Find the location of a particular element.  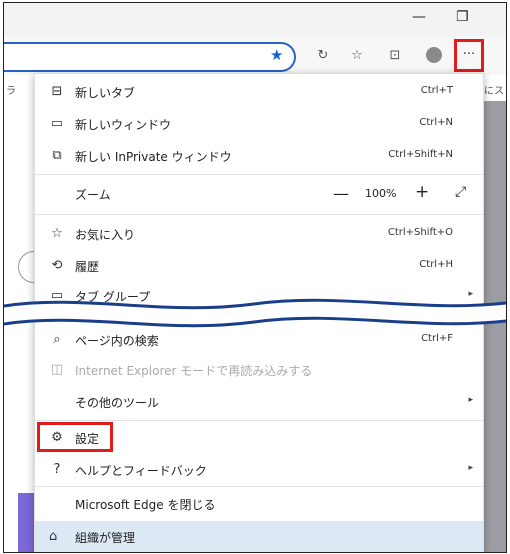

menu-item-close-edge: Microsoft Edge を閉じる is located at coordinates (259, 504).